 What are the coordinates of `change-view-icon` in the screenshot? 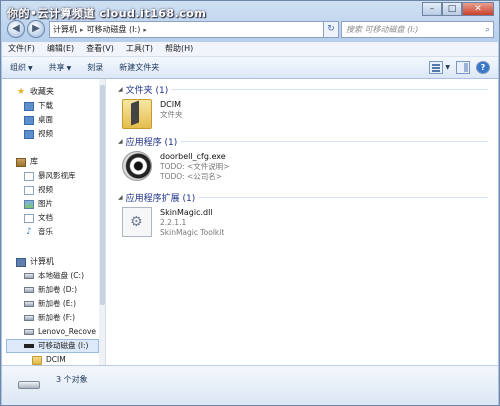 It's located at (436, 67).